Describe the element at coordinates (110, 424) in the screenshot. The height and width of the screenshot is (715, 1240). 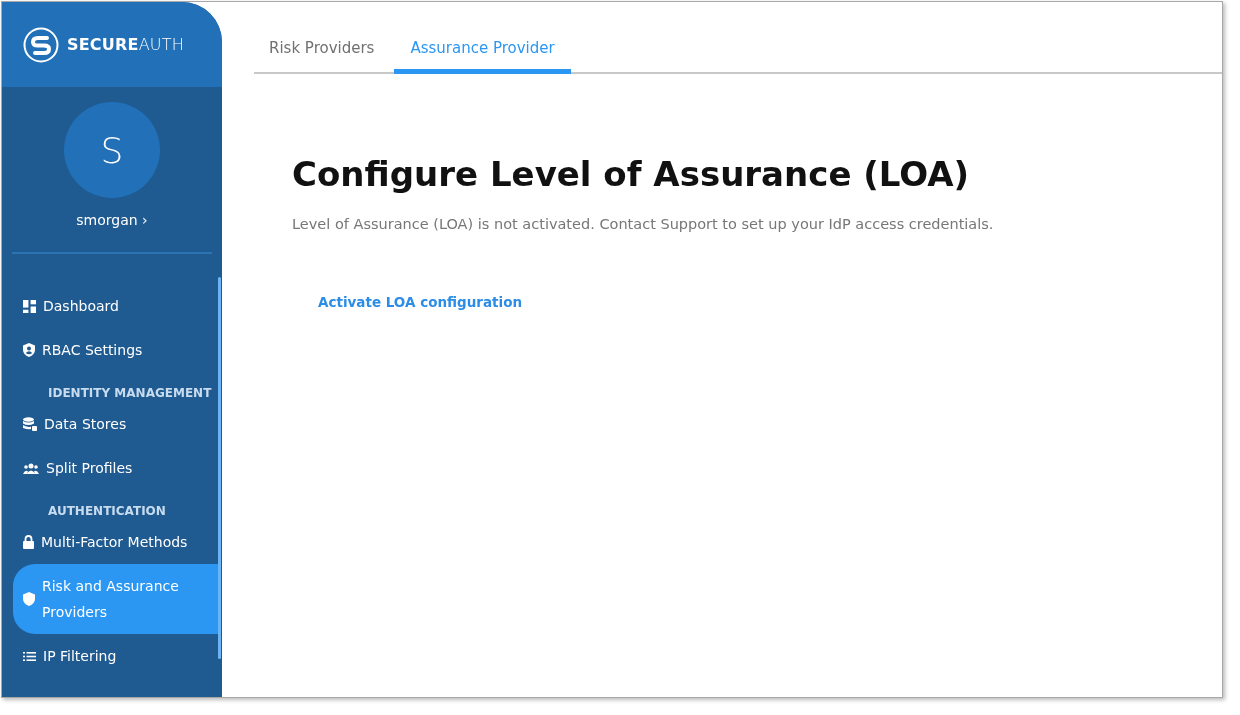
I see `nav-item: Data Stores` at that location.